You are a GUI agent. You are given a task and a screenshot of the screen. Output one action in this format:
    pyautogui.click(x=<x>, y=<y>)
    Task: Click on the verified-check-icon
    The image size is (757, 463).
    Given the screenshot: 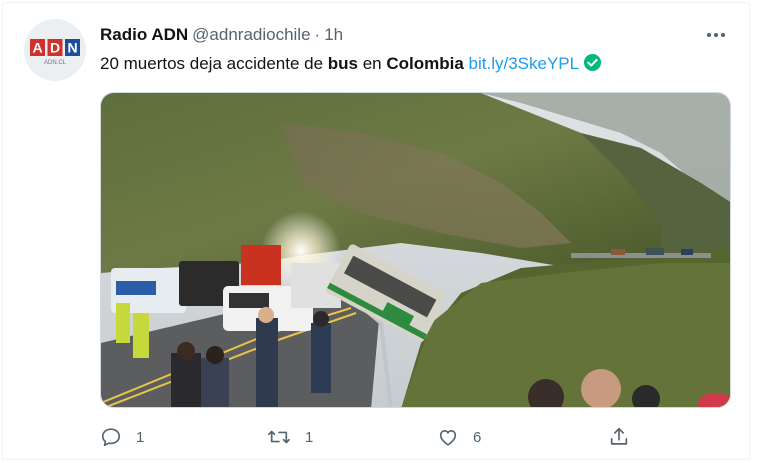 What is the action you would take?
    pyautogui.click(x=592, y=65)
    